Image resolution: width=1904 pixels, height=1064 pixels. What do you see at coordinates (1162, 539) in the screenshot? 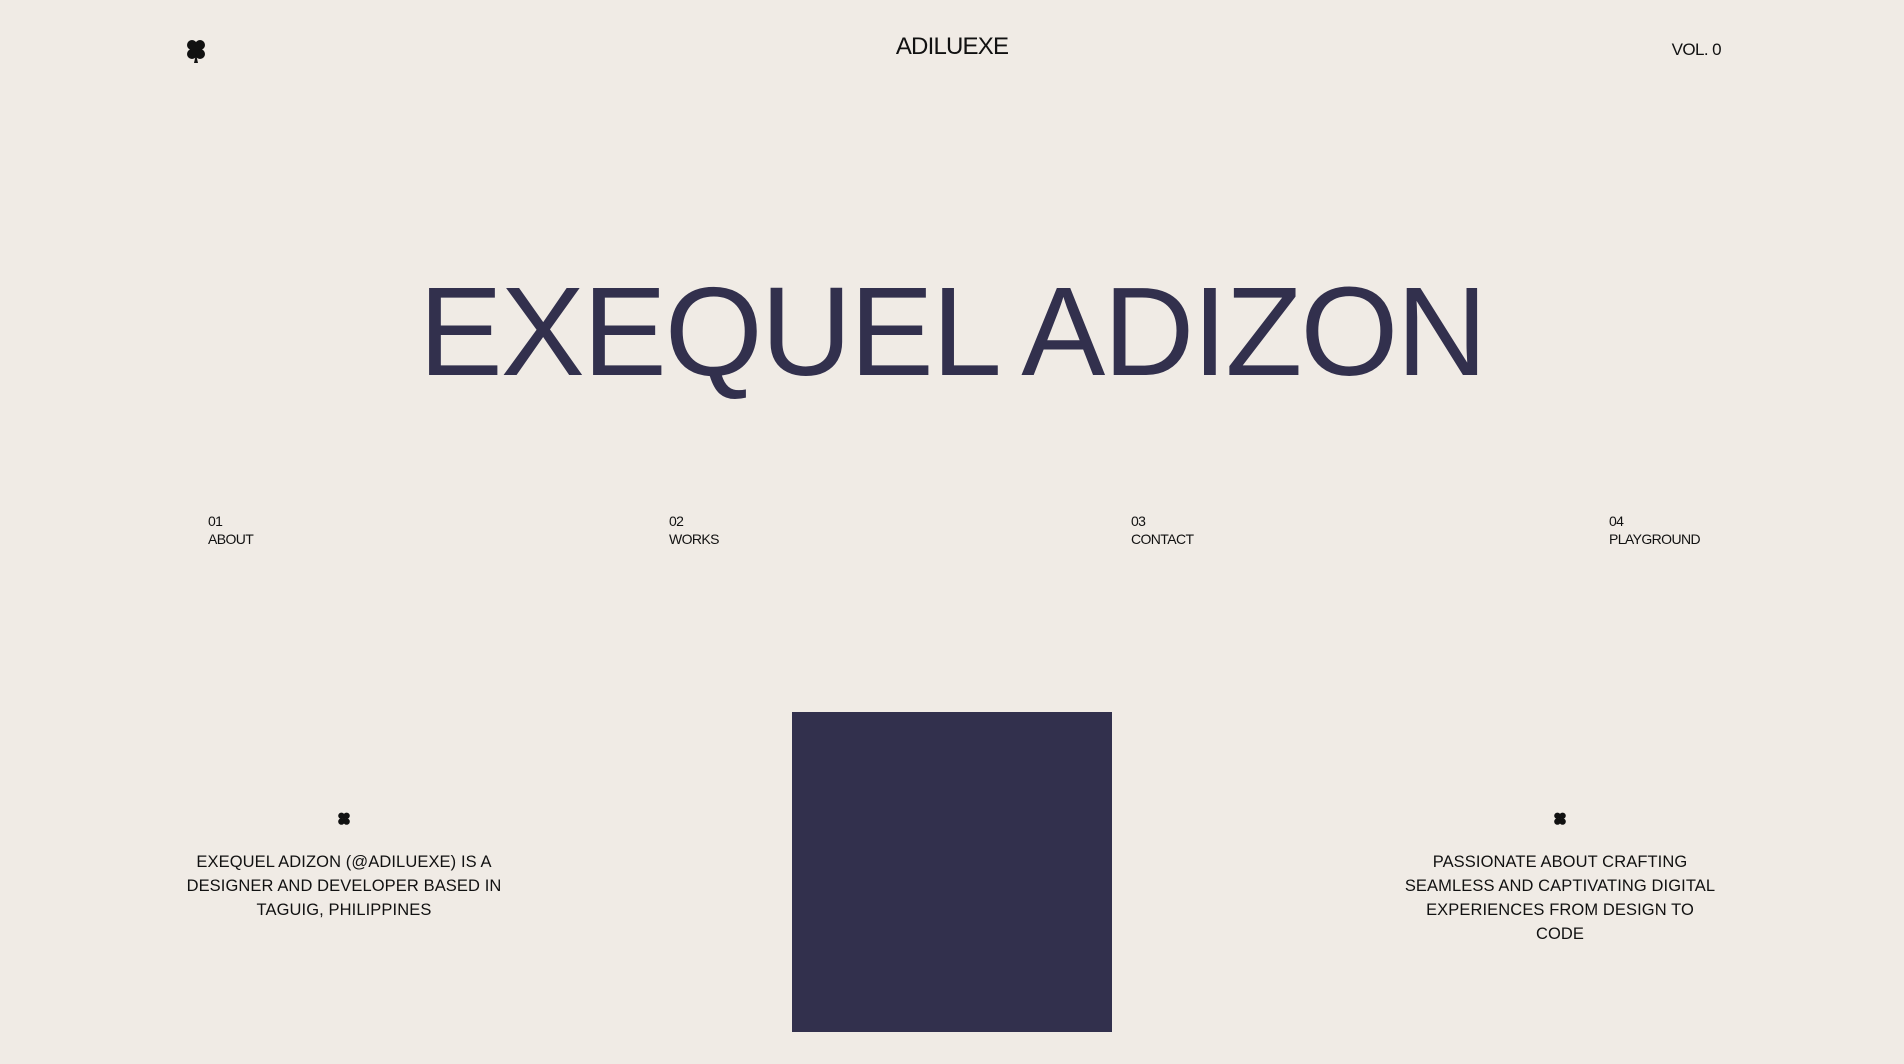
I see `nav-item-label: CONTACT` at bounding box center [1162, 539].